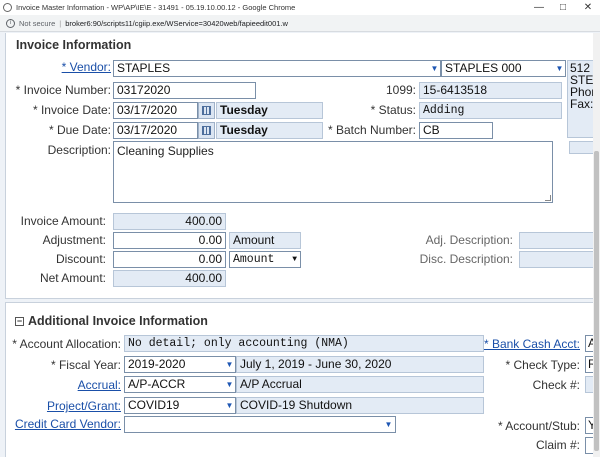 The width and height of the screenshot is (600, 457). I want to click on due-date-field: 03/17/2020, so click(155, 130).